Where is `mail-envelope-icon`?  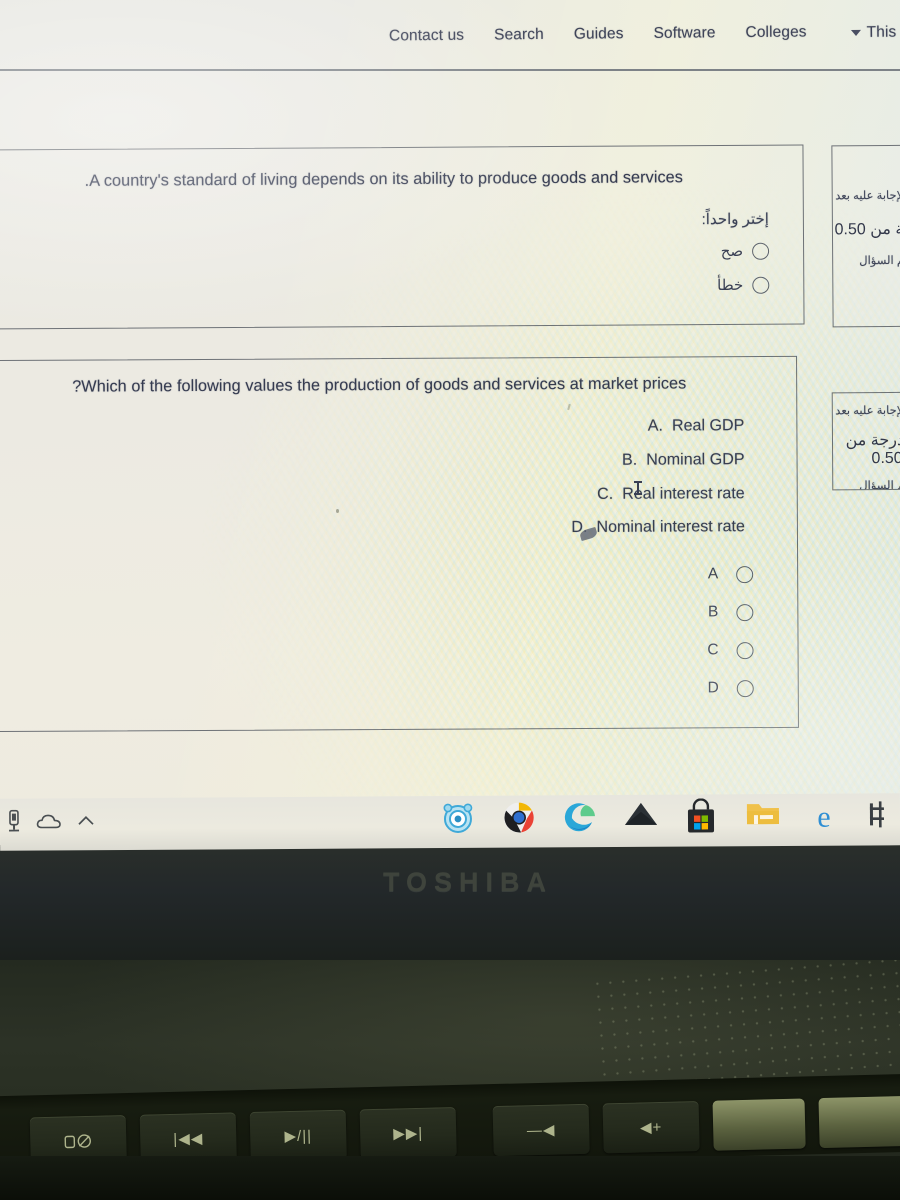
mail-envelope-icon is located at coordinates (642, 819).